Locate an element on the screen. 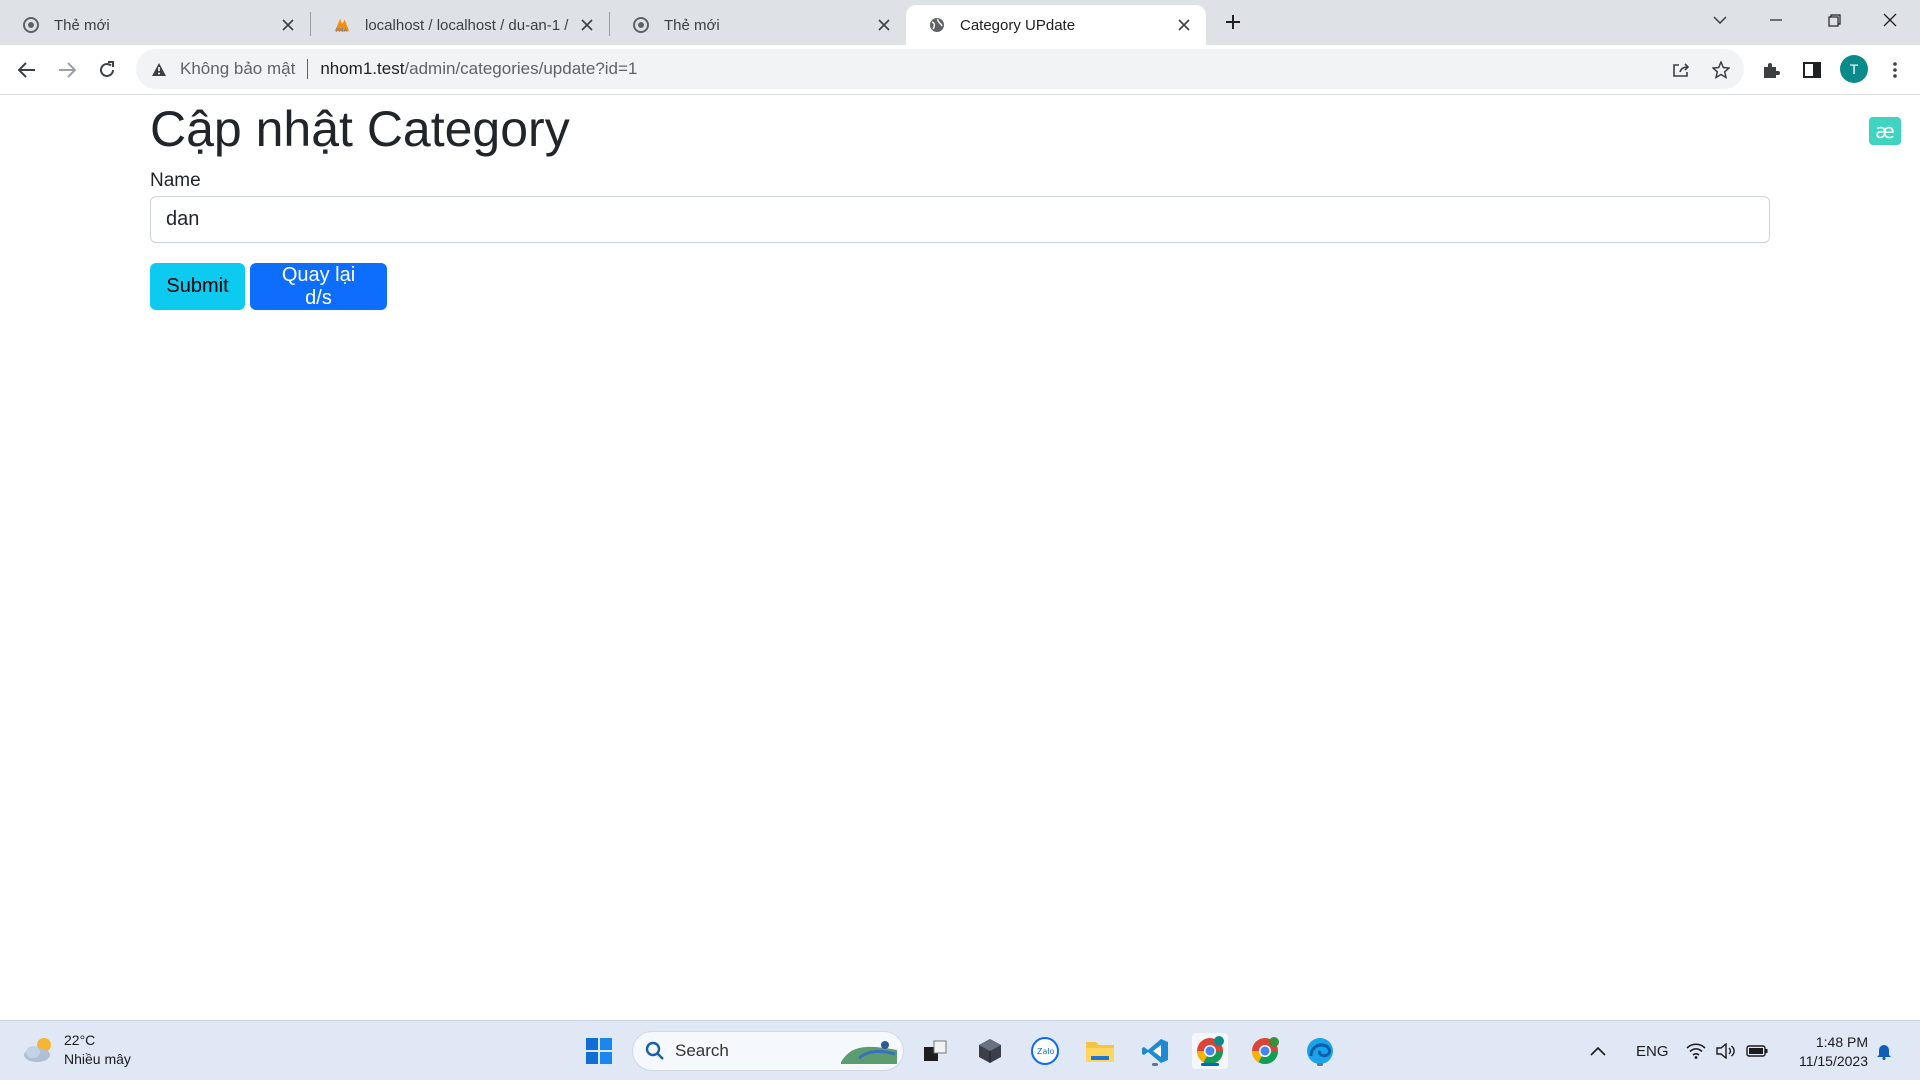  reload-icon is located at coordinates (107, 69).